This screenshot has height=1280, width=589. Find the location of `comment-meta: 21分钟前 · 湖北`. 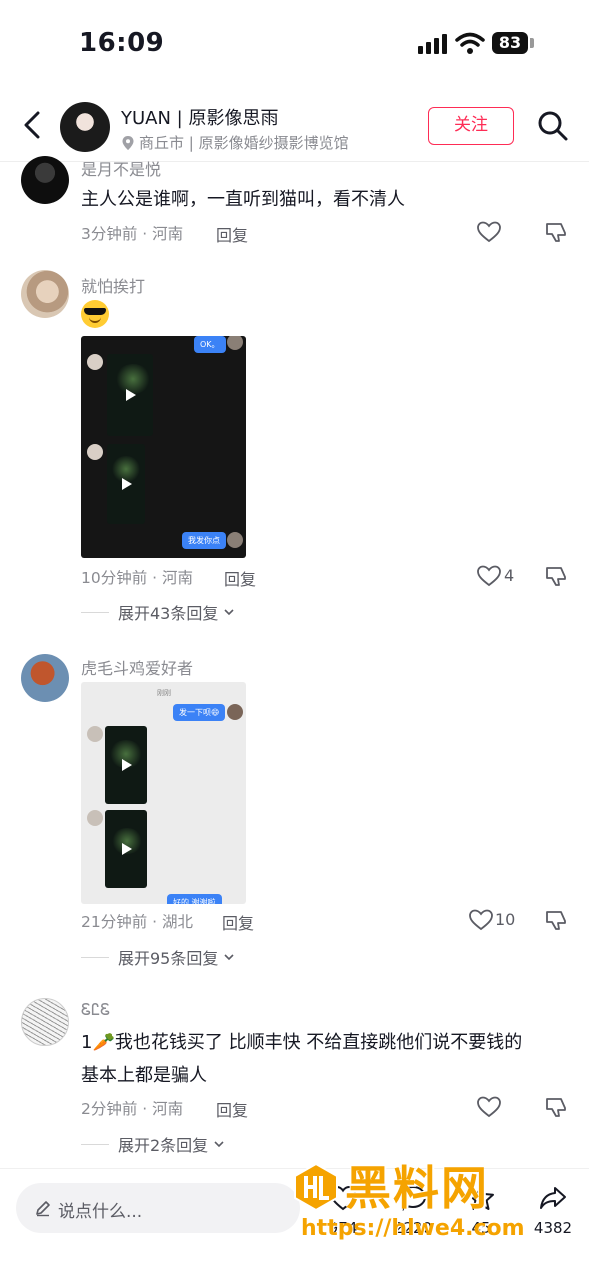

comment-meta: 21分钟前 · 湖北 is located at coordinates (137, 922).